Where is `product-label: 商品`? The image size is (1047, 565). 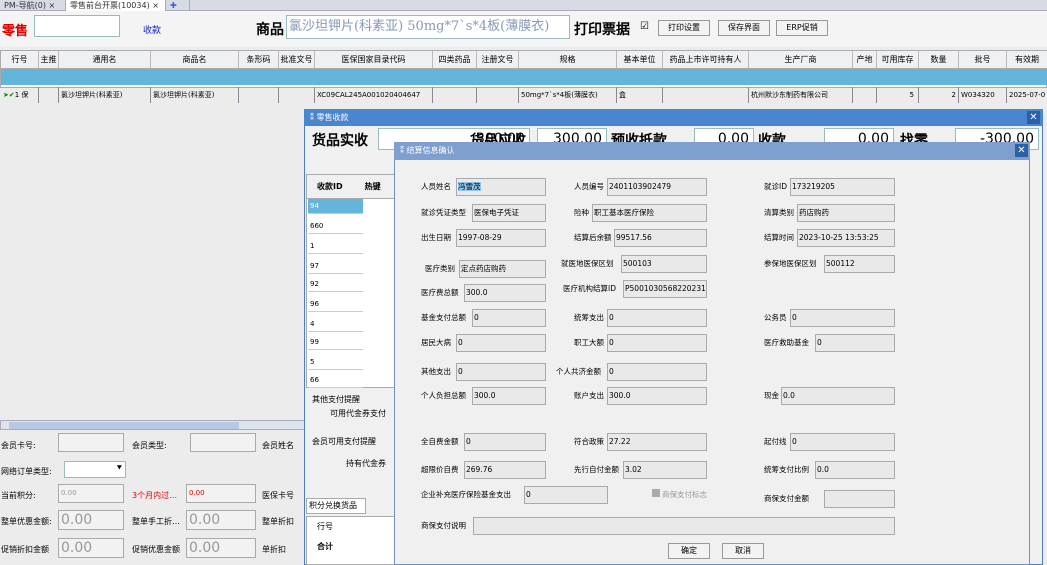 product-label: 商品 is located at coordinates (270, 30).